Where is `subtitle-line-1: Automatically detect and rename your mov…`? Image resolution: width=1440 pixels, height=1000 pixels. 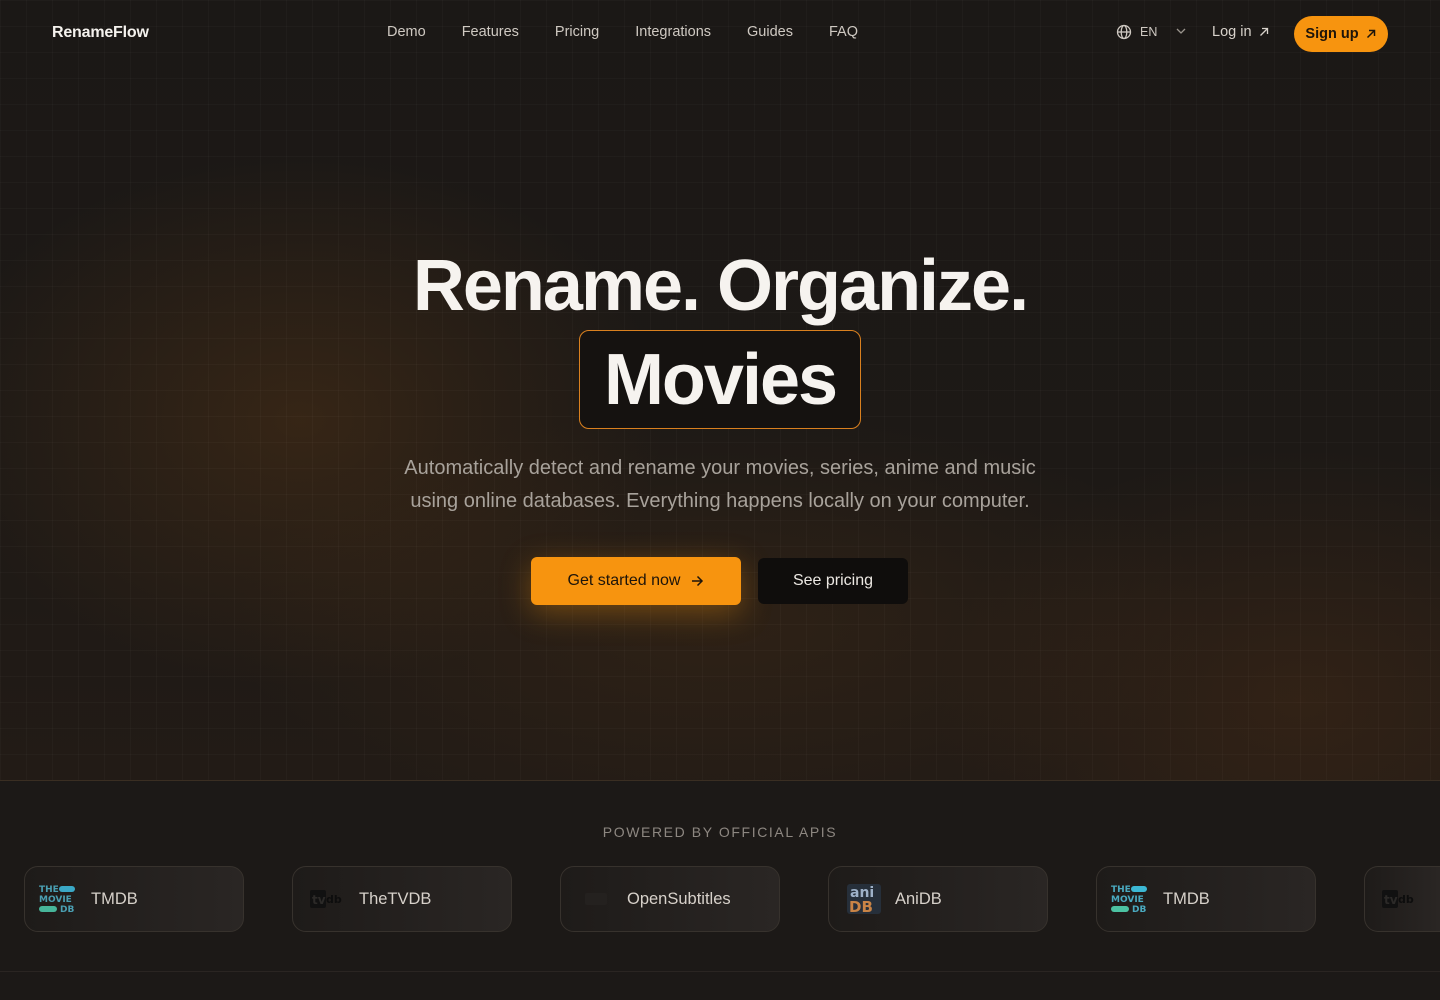 subtitle-line-1: Automatically detect and rename your mov… is located at coordinates (720, 468).